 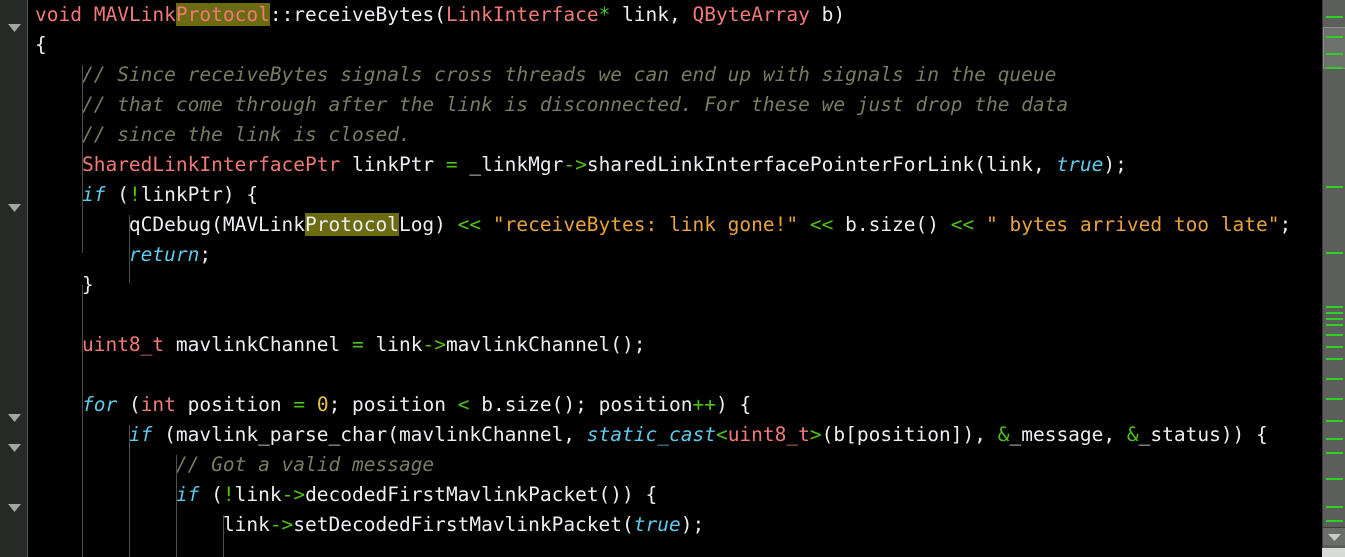 I want to click on code-line: {, so click(x=686, y=45).